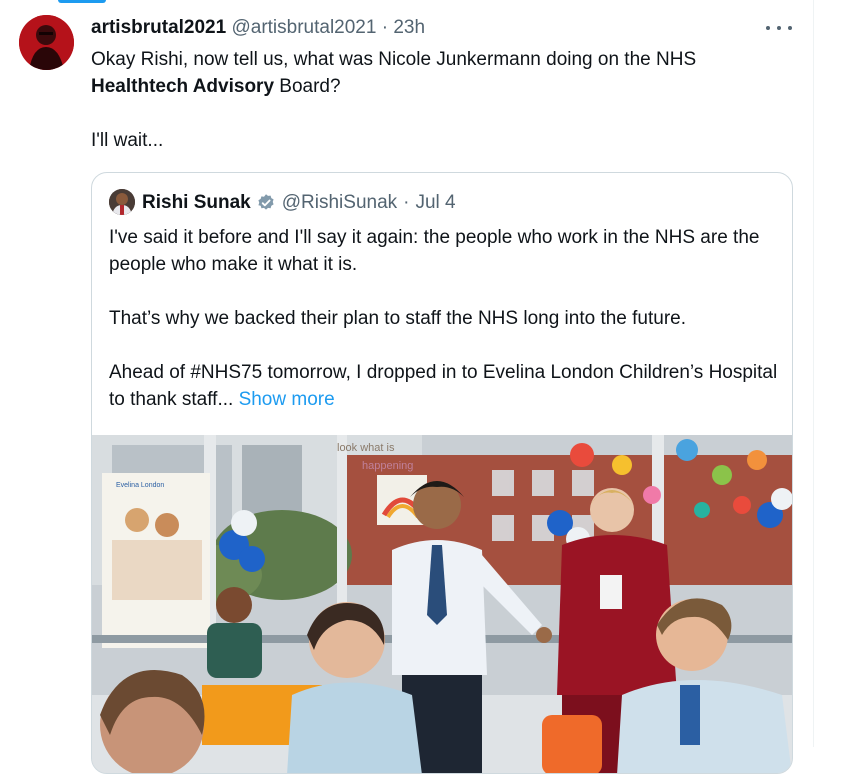 The width and height of the screenshot is (853, 774). What do you see at coordinates (140, 485) in the screenshot?
I see `photo-poster-text: Evelina London` at bounding box center [140, 485].